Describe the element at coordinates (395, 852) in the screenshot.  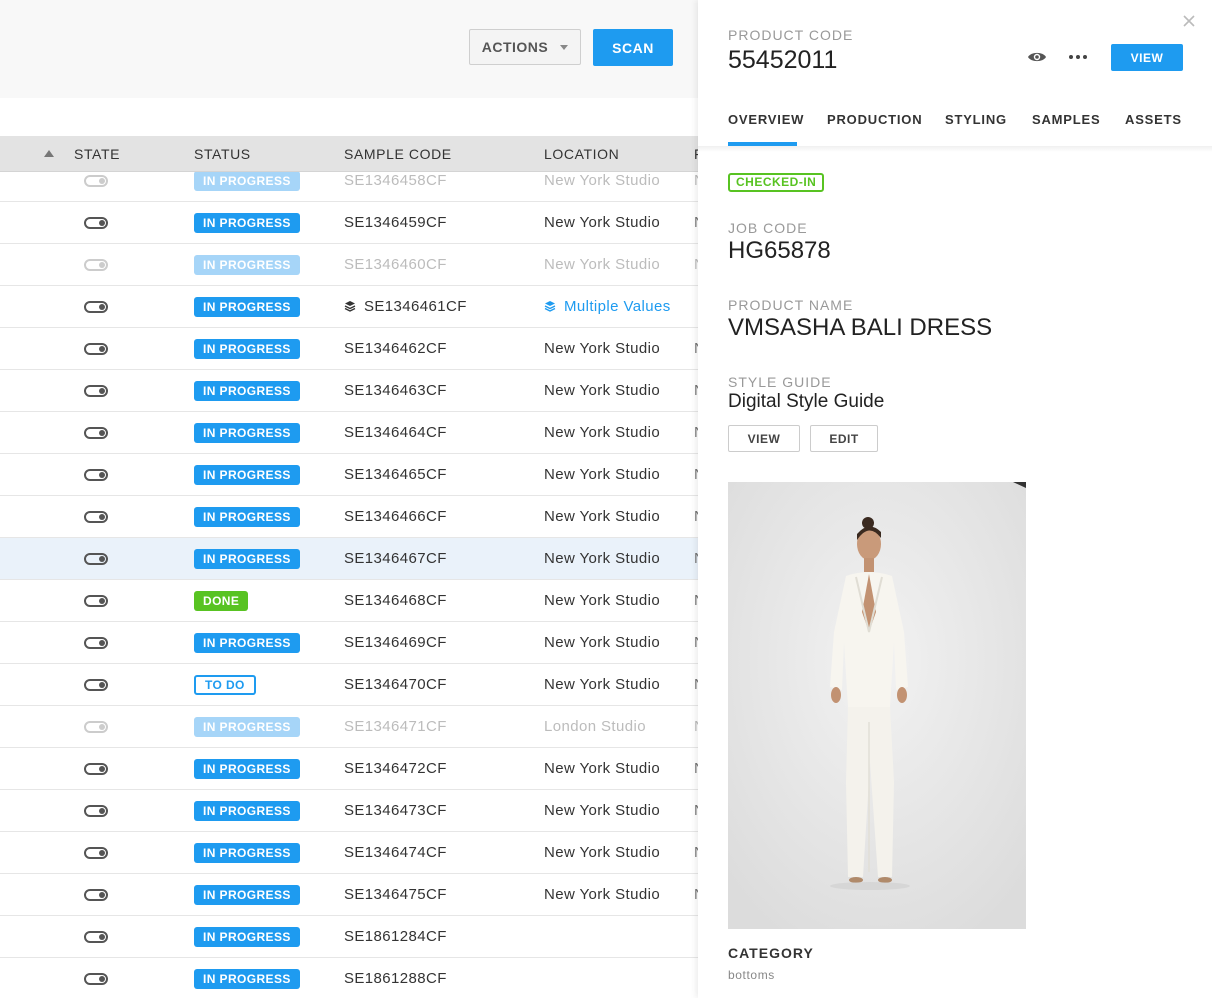
I see `sample-code-cell: SE1346474CF` at that location.